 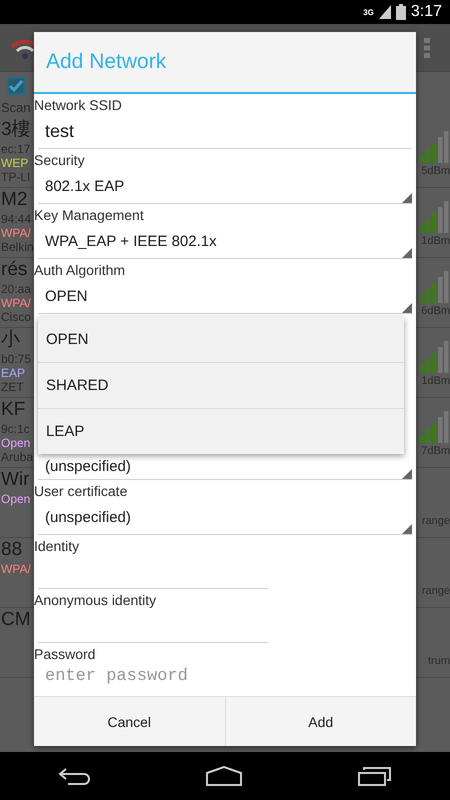 I want to click on menu-item: OPEN, so click(x=221, y=340).